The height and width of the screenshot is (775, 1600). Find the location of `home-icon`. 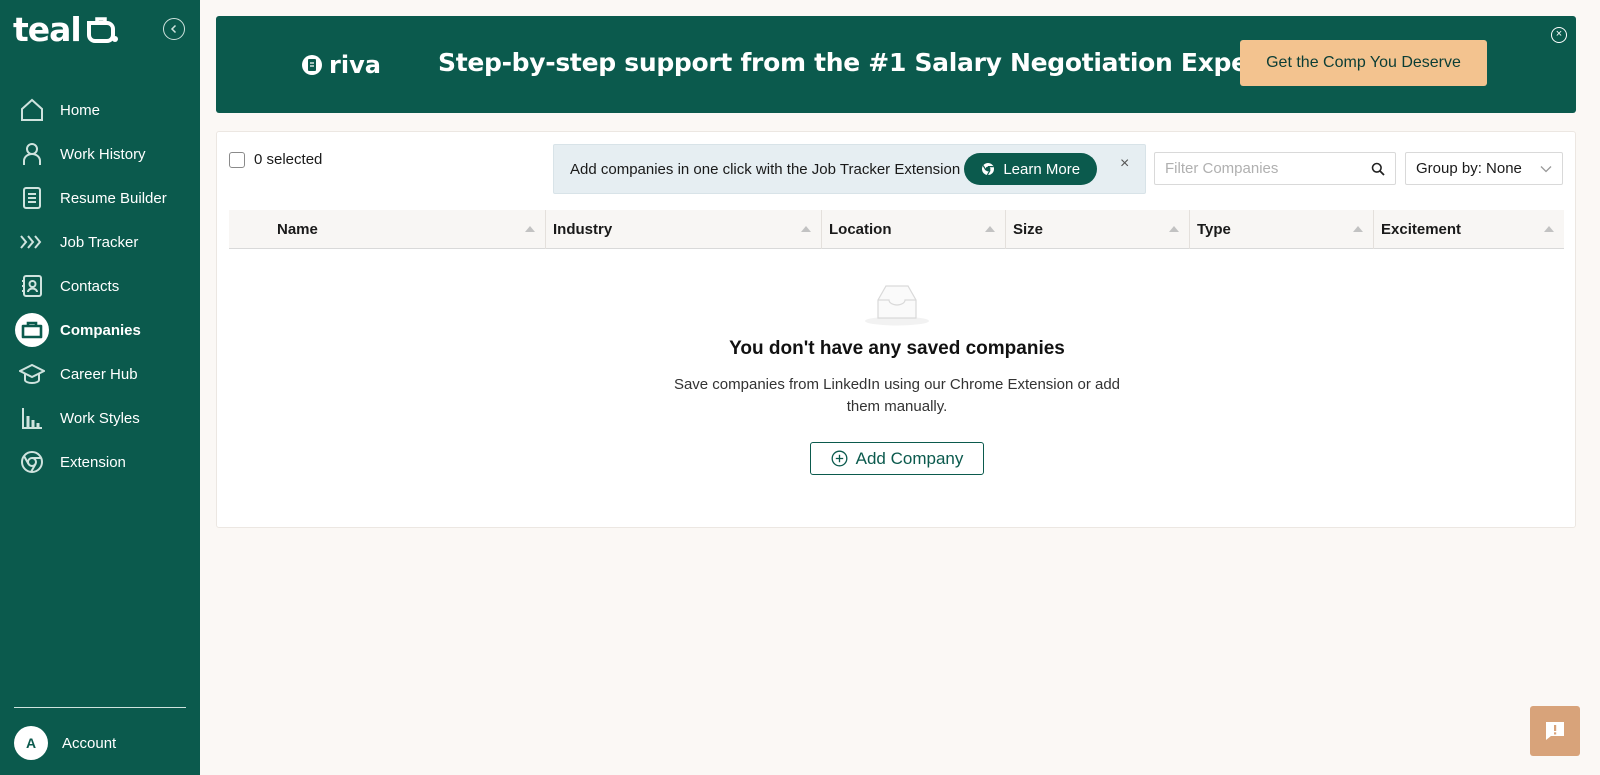

home-icon is located at coordinates (32, 110).